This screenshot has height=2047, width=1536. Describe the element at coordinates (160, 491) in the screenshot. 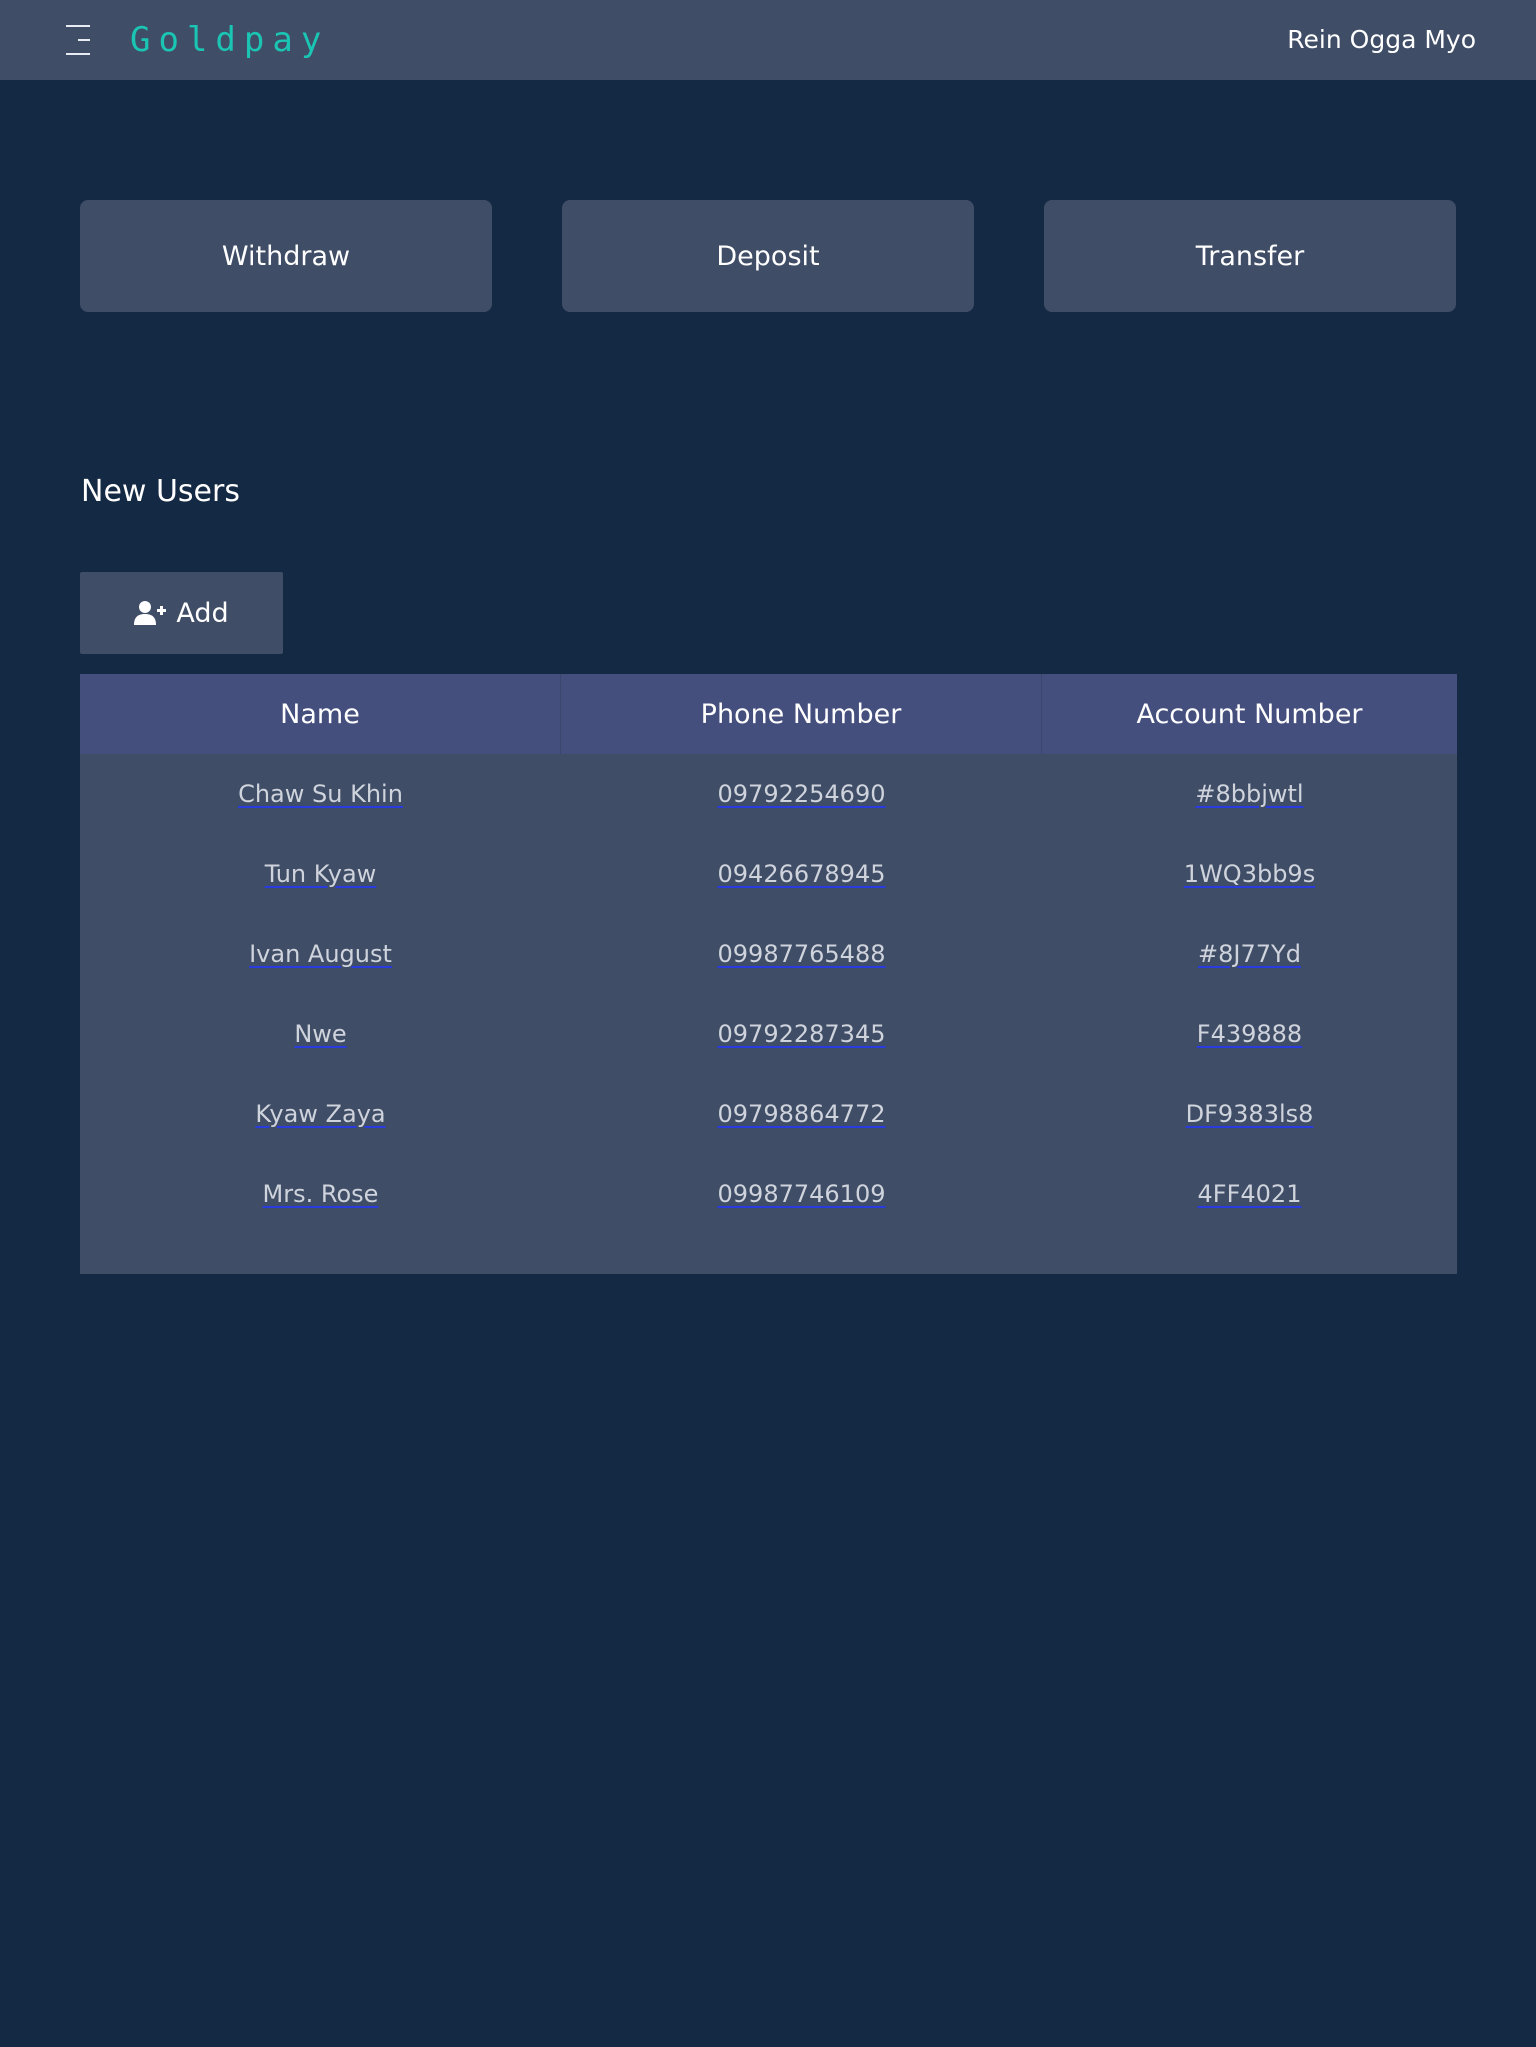

I see `new-users-title: New Users` at that location.